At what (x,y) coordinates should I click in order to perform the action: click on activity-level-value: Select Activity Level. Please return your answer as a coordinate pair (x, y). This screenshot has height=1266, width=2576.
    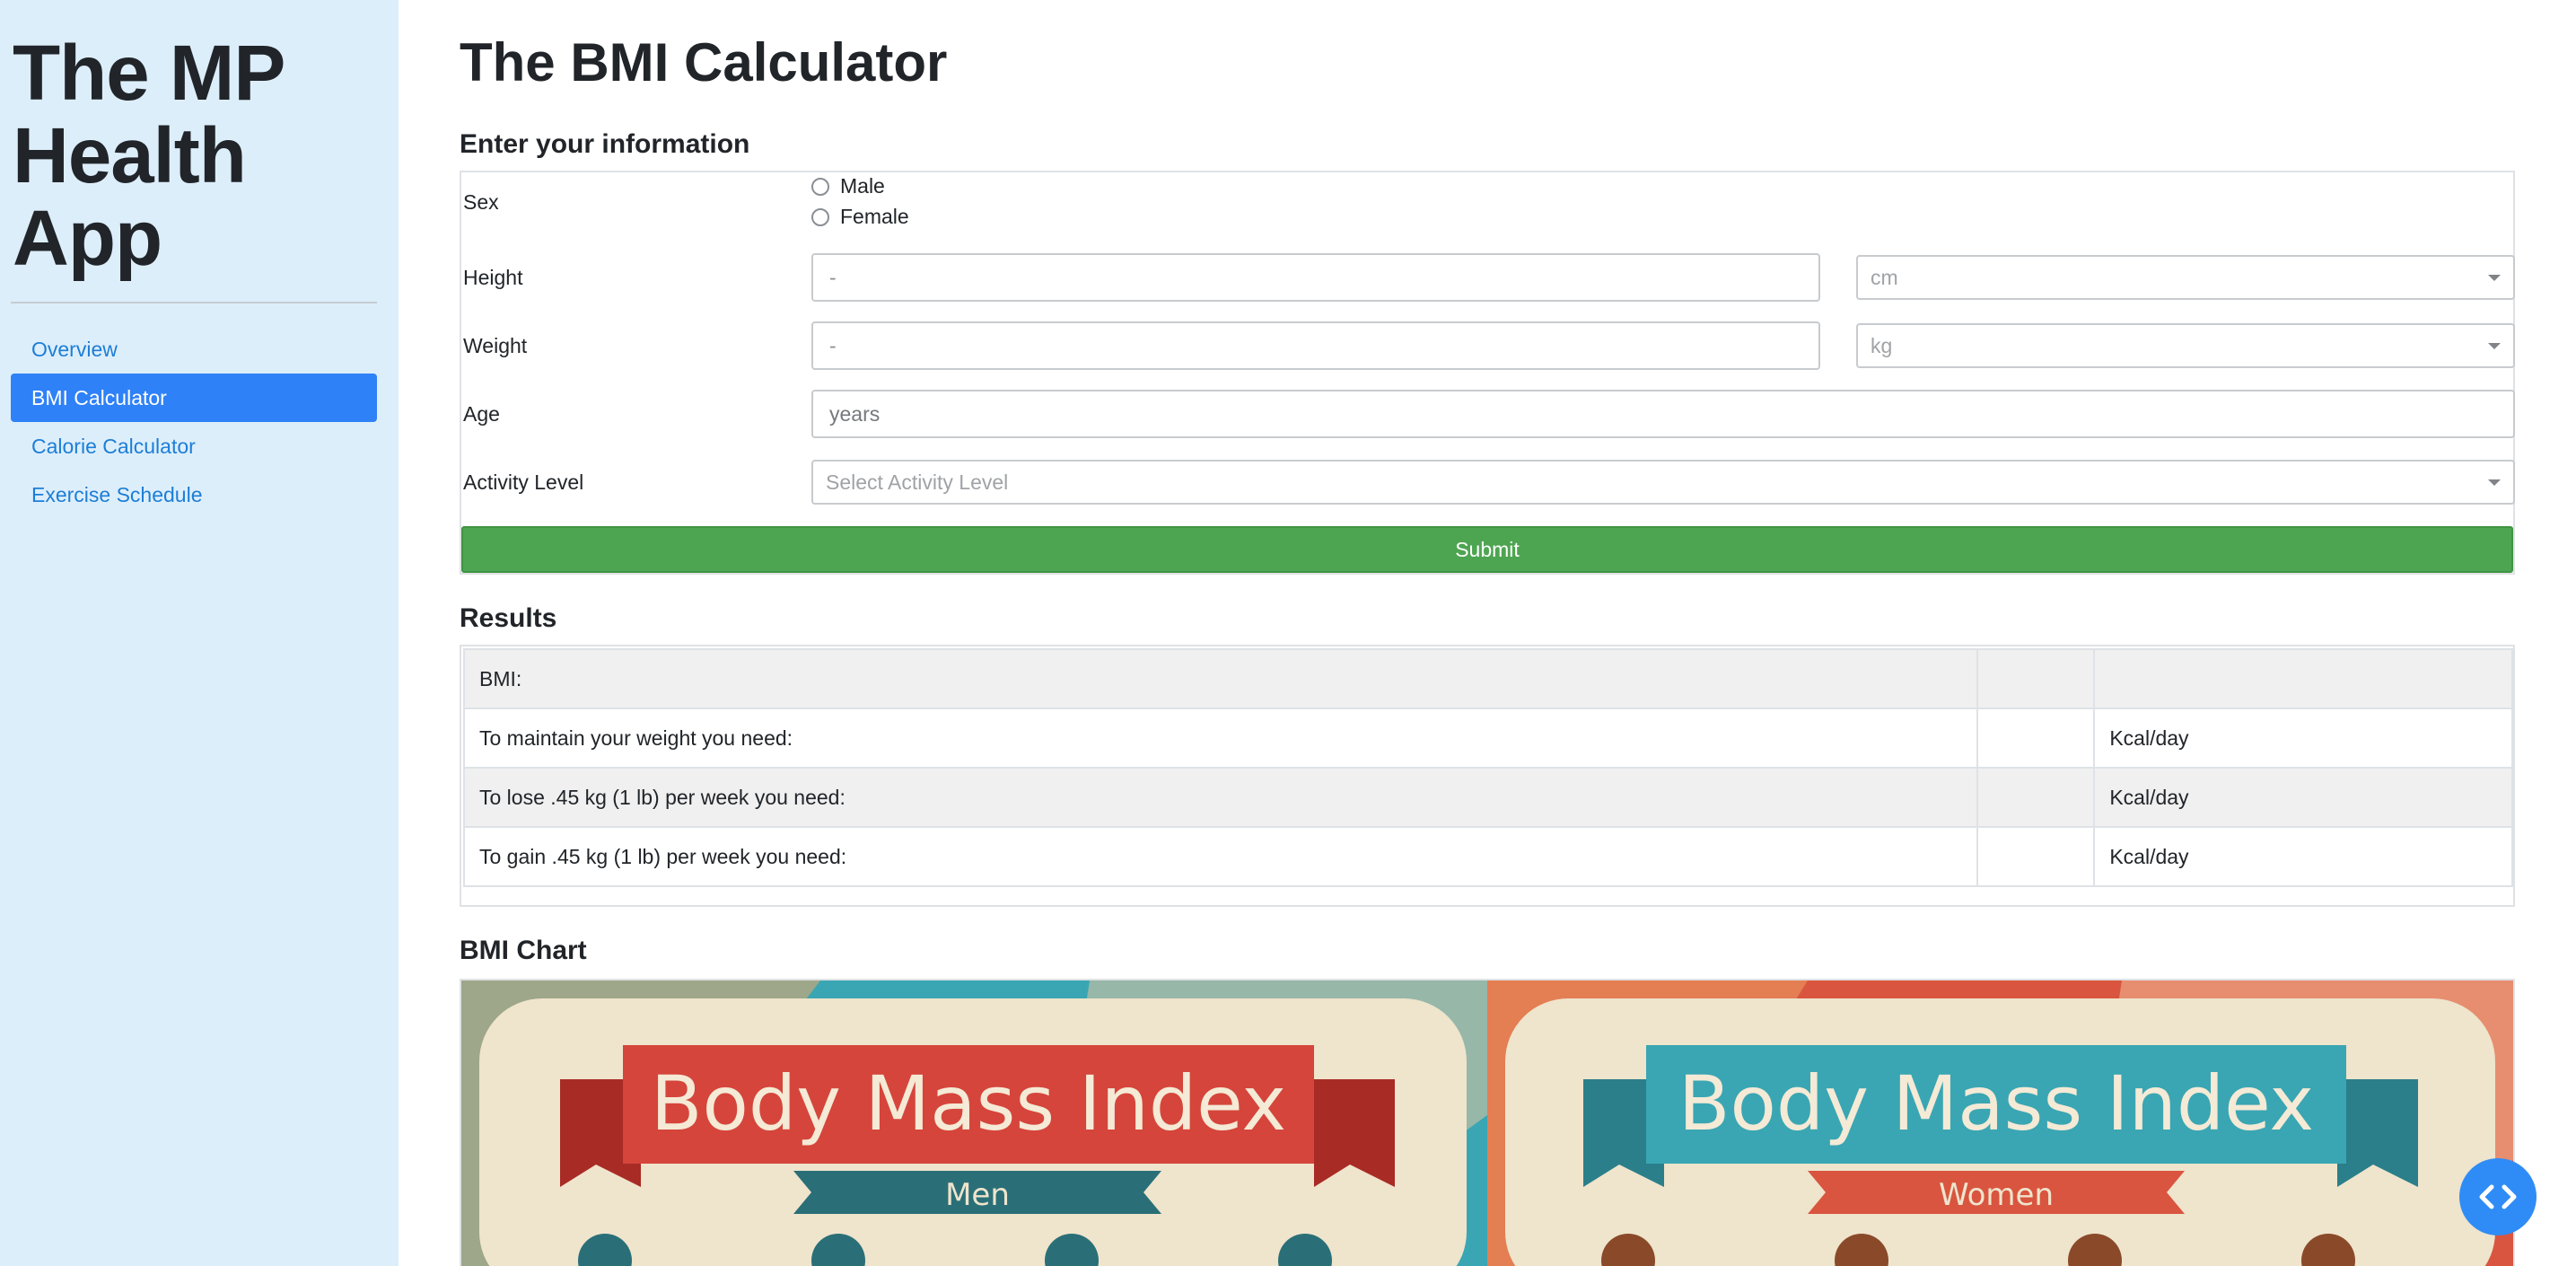
    Looking at the image, I should click on (917, 482).